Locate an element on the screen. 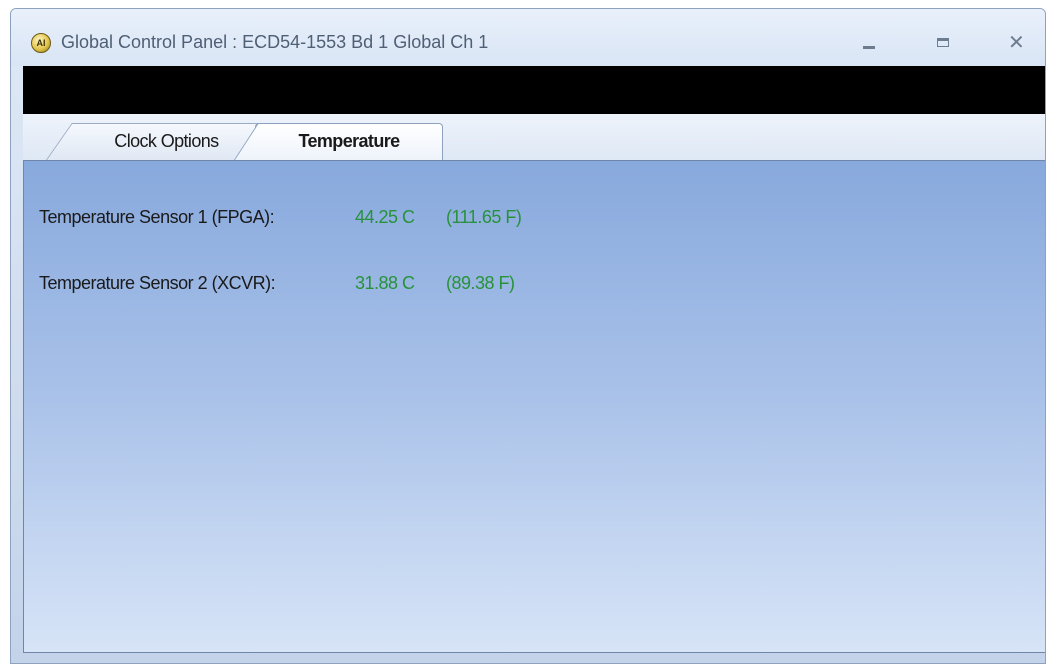  sensor-2-label: Temperature Sensor 2 (XCVR): is located at coordinates (157, 283).